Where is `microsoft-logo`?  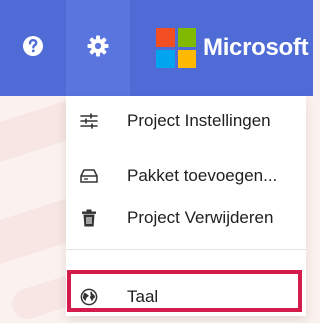 microsoft-logo is located at coordinates (176, 48).